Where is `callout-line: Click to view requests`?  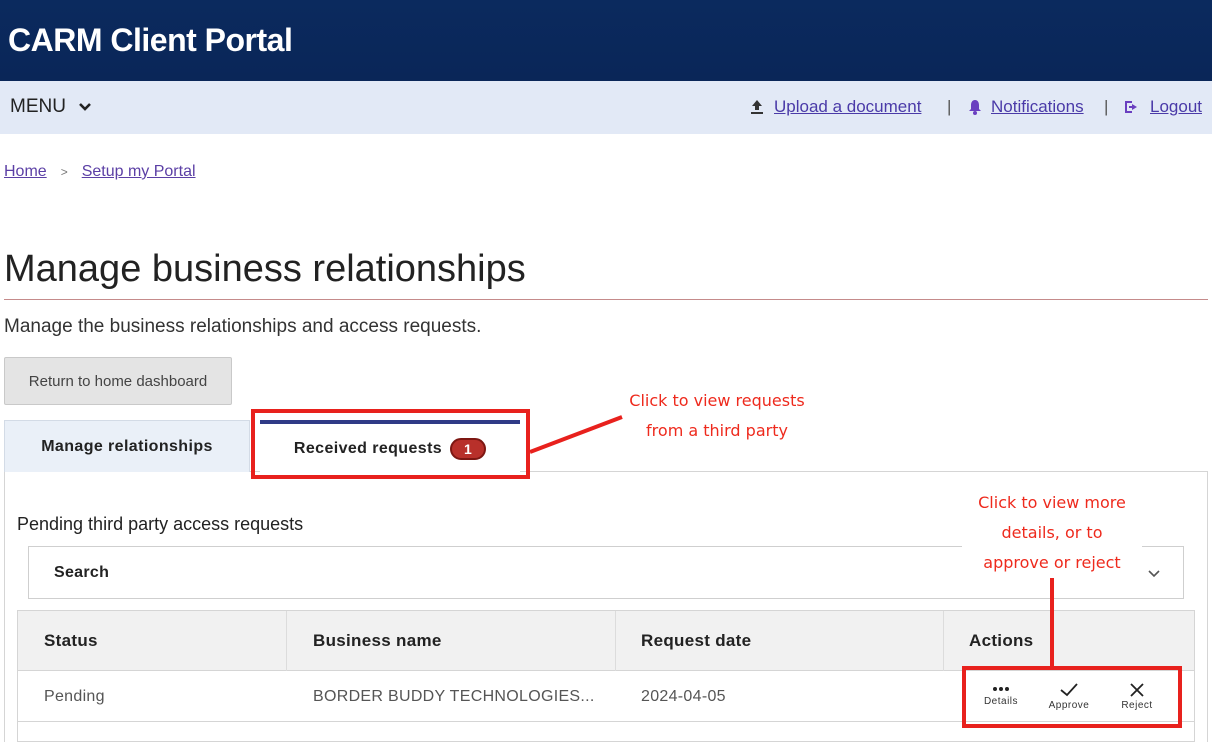 callout-line: Click to view requests is located at coordinates (717, 400).